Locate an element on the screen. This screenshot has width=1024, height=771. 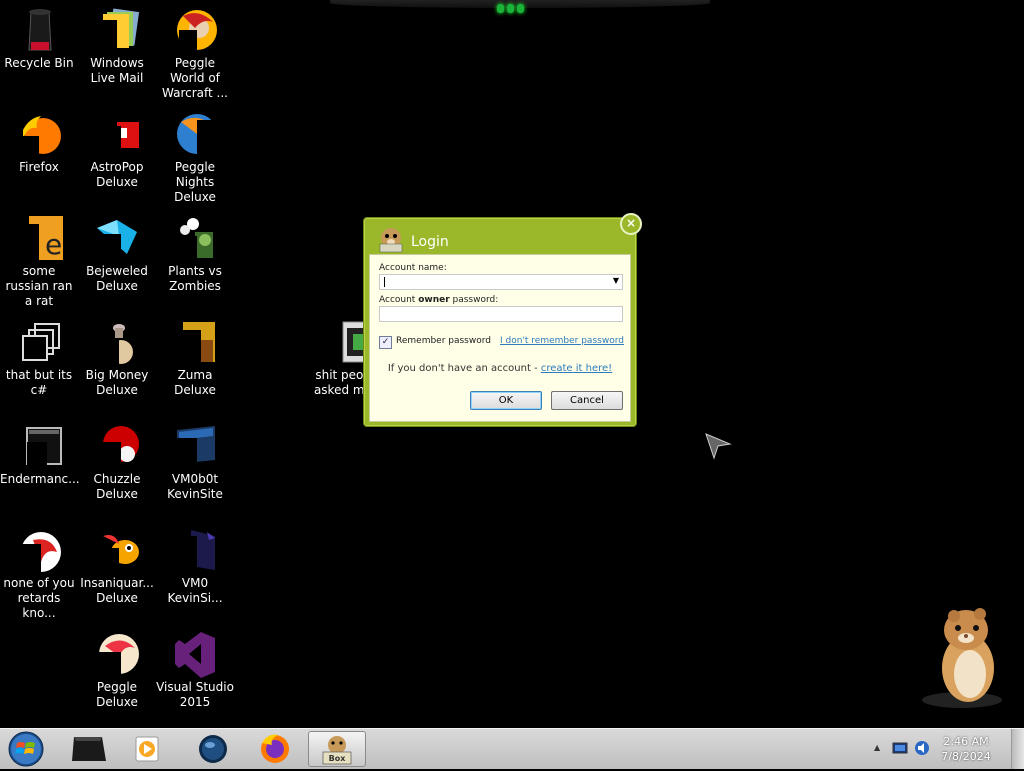
taskbar-app-media-player is located at coordinates (147, 749).